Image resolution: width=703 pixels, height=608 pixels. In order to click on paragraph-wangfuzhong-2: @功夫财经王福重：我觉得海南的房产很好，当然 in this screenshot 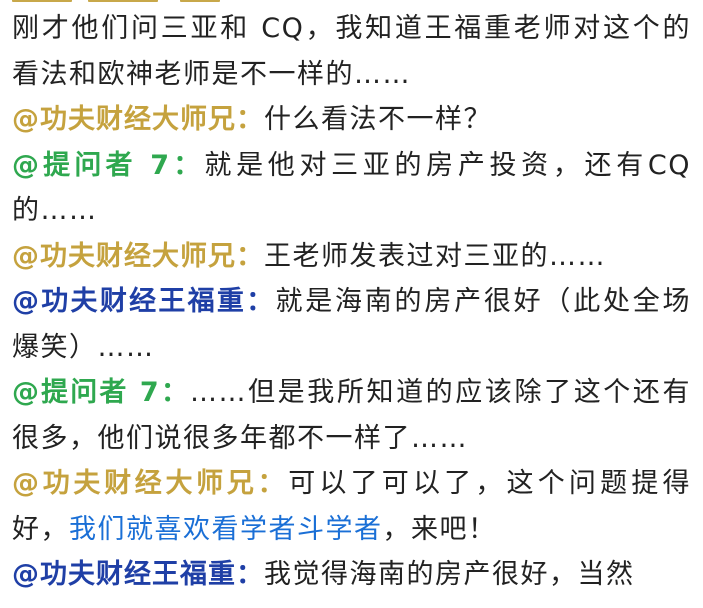, I will do `click(351, 575)`.